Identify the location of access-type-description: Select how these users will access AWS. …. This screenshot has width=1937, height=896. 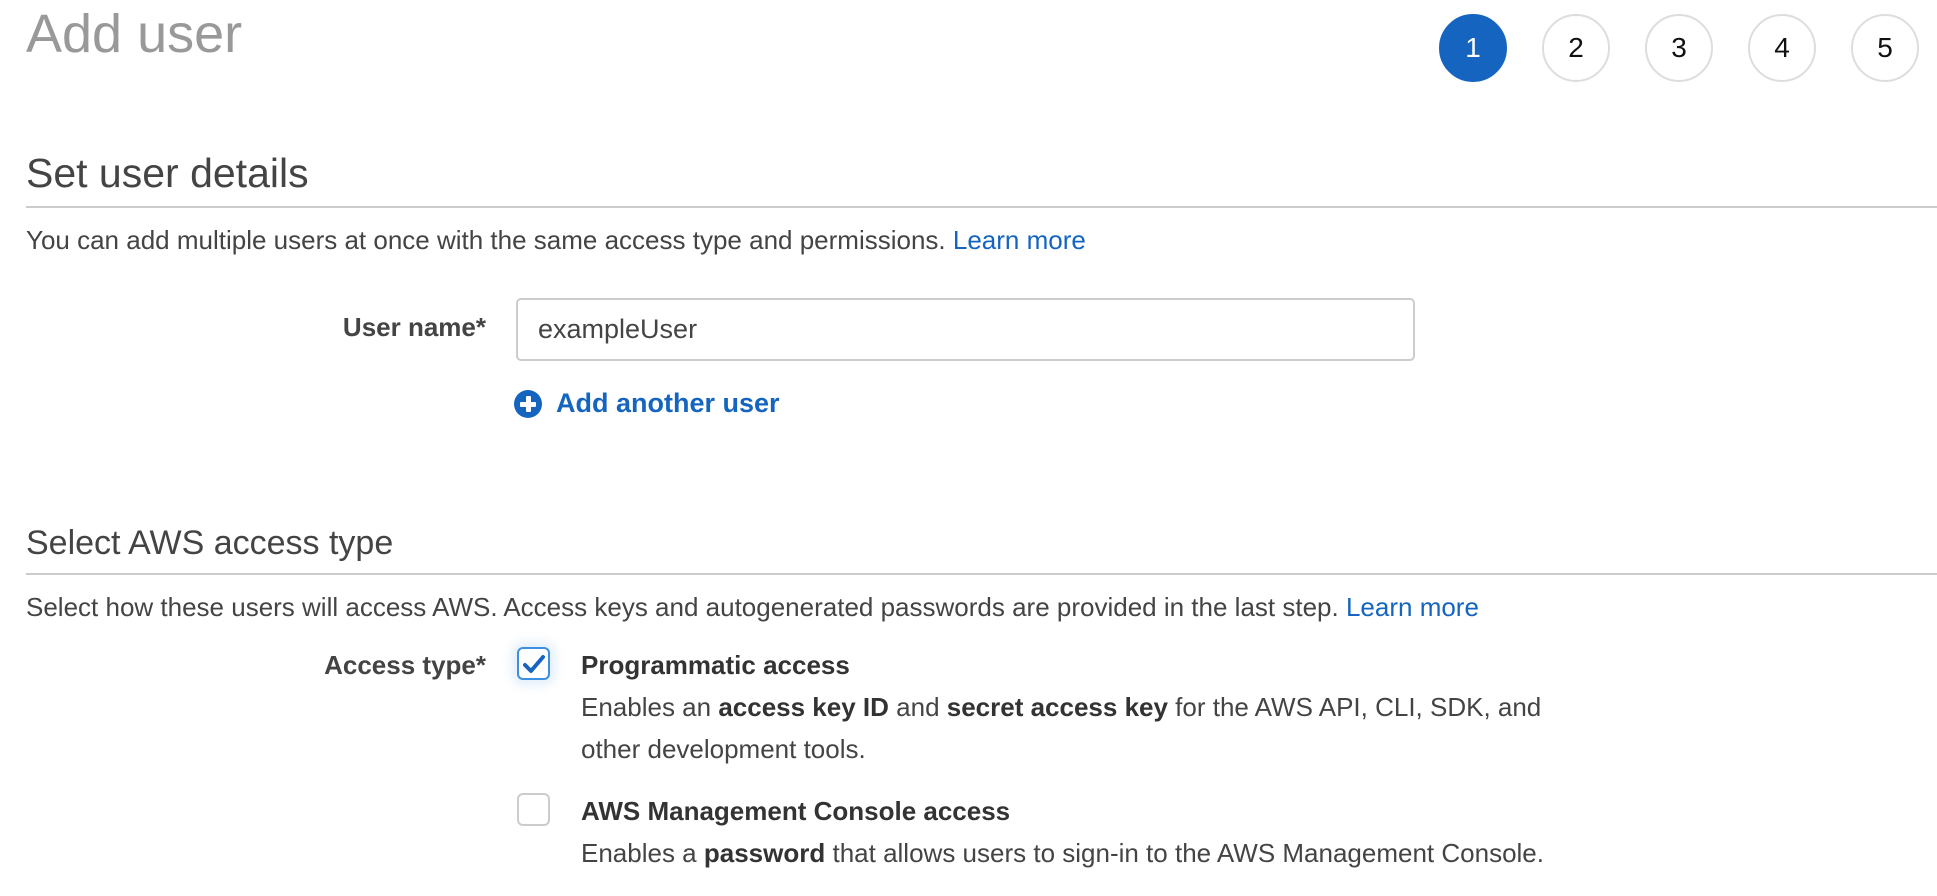
(752, 607).